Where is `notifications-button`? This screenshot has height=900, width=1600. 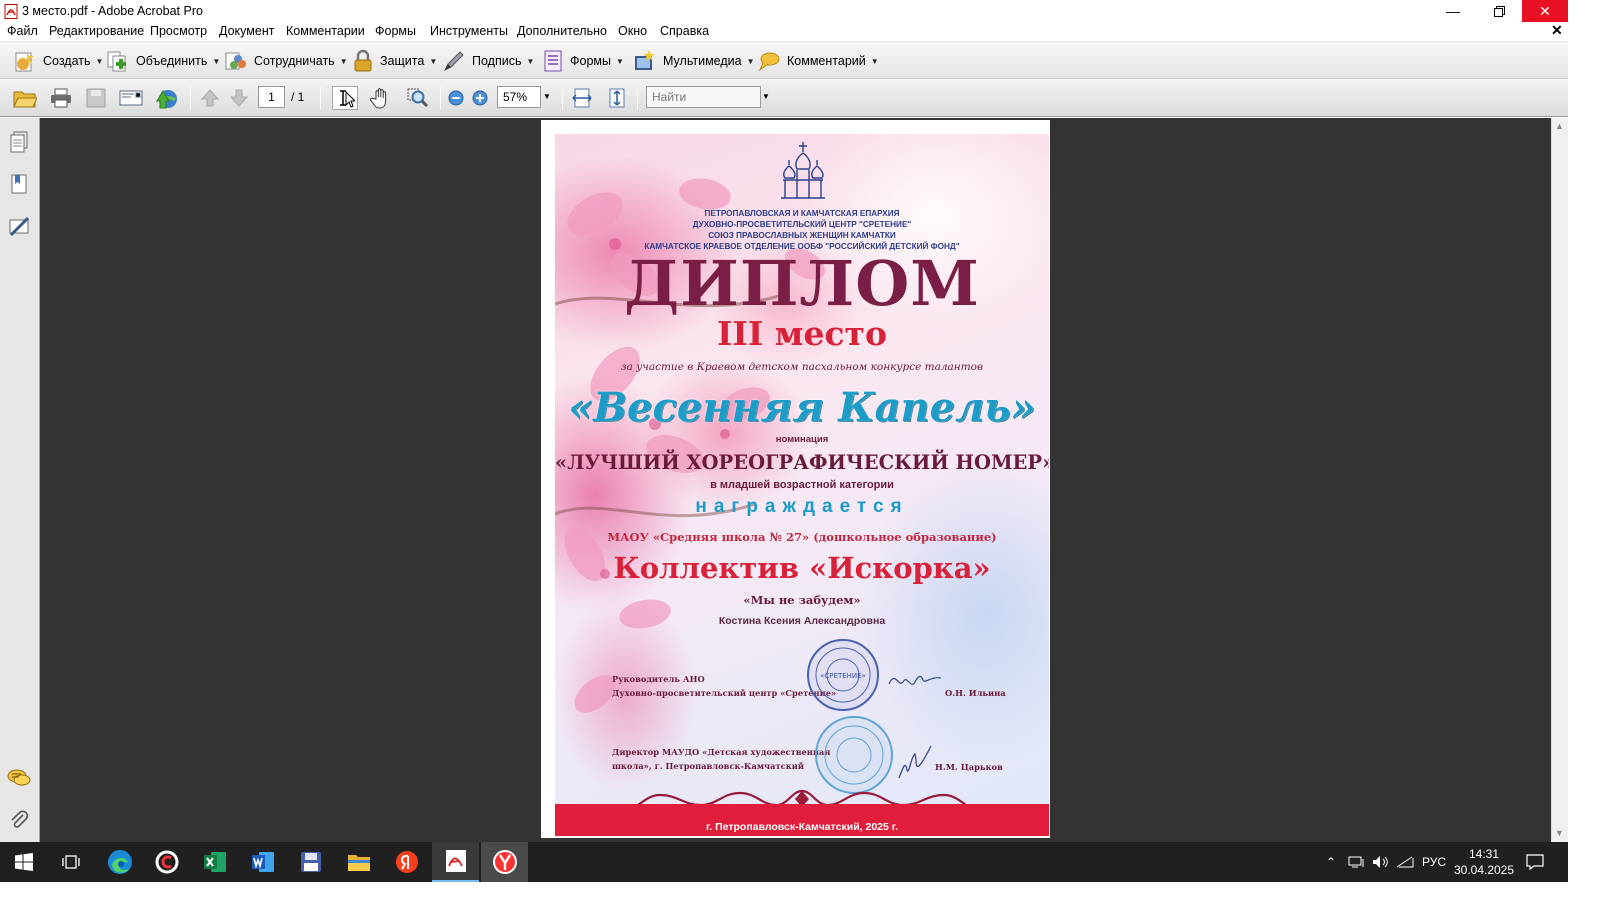
notifications-button is located at coordinates (1535, 862).